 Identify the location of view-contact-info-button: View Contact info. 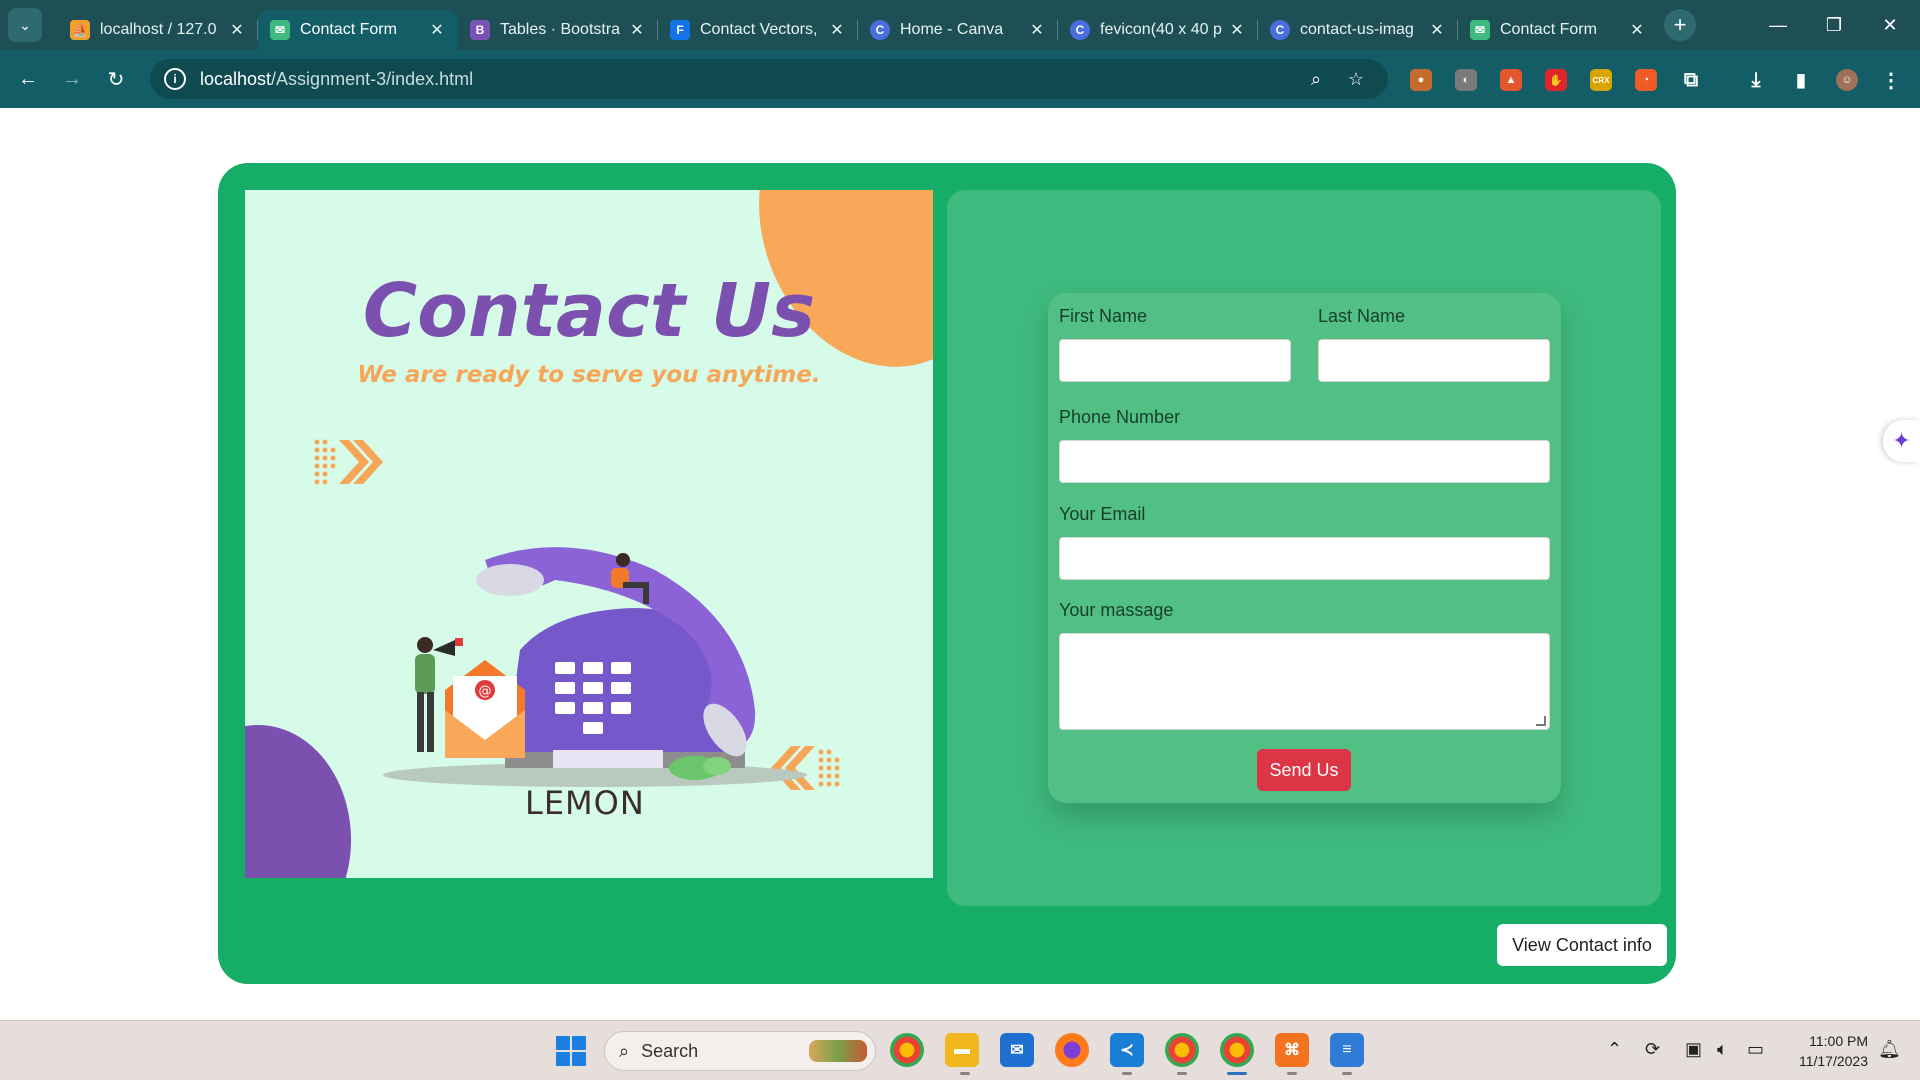
(1582, 945).